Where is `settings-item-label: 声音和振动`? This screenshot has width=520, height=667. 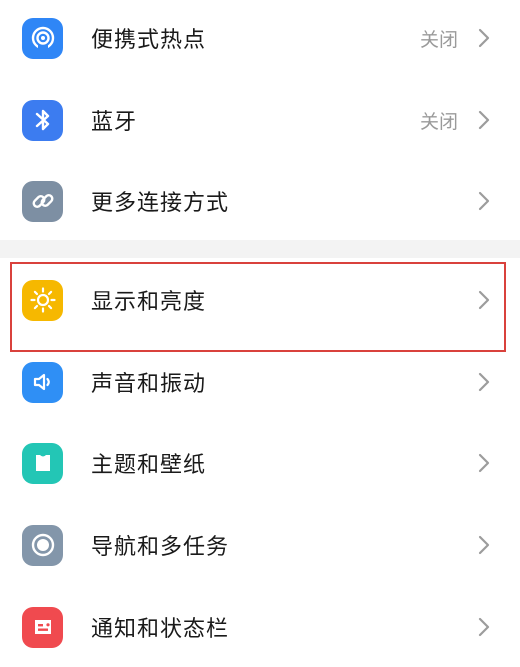 settings-item-label: 声音和振动 is located at coordinates (149, 384).